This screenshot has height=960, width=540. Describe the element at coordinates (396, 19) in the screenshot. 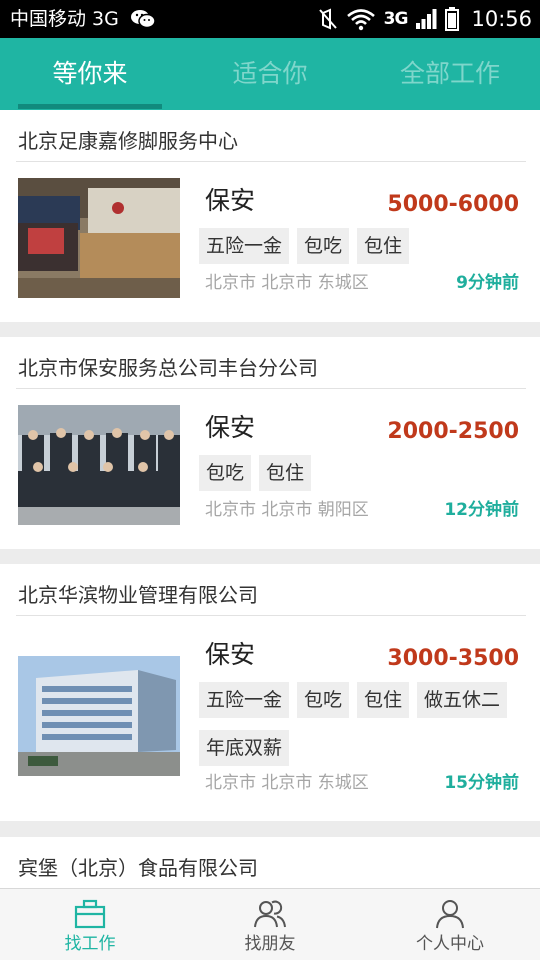

I see `network-type: 3G` at that location.